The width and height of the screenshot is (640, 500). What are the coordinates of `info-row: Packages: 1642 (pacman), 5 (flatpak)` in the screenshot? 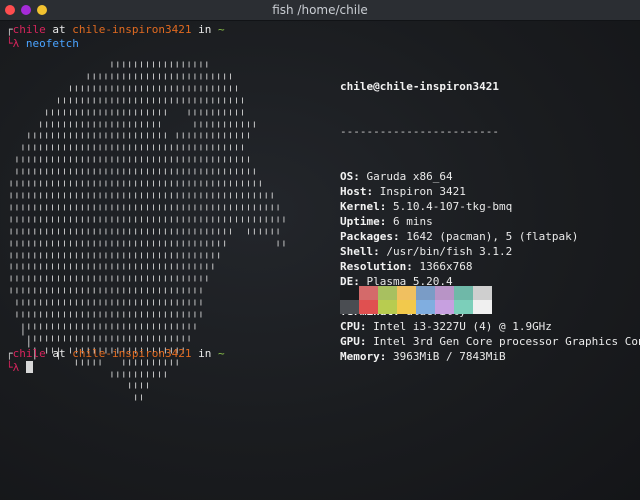 It's located at (490, 236).